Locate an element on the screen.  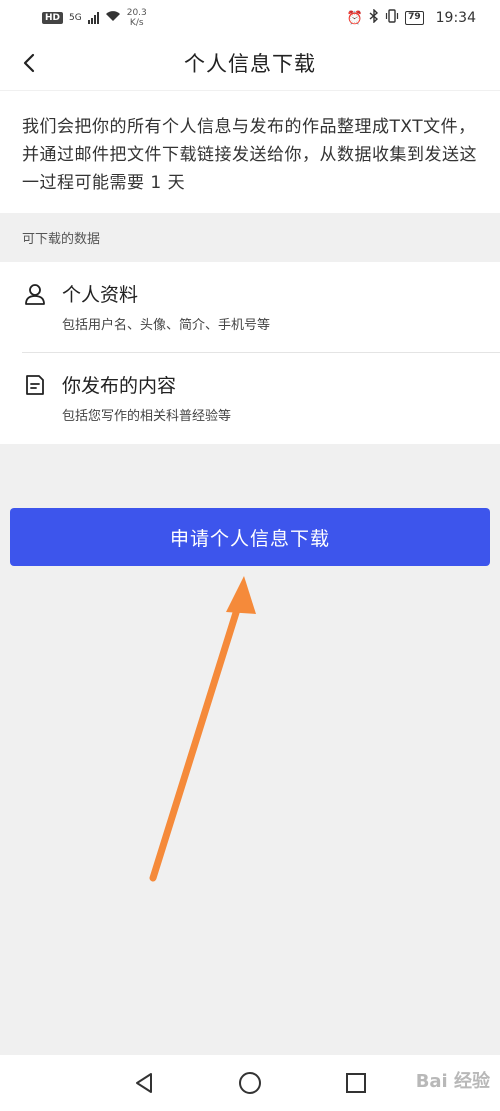
watermark: Bai 经验 is located at coordinates (452, 1081).